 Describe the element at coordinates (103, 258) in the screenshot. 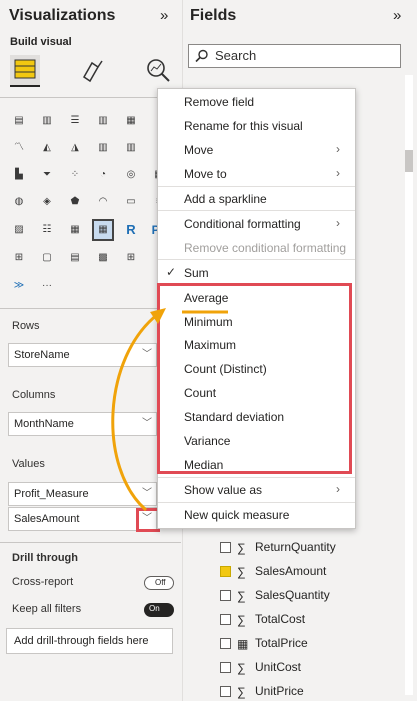

I see `smart-narrative-icon: ▩` at that location.